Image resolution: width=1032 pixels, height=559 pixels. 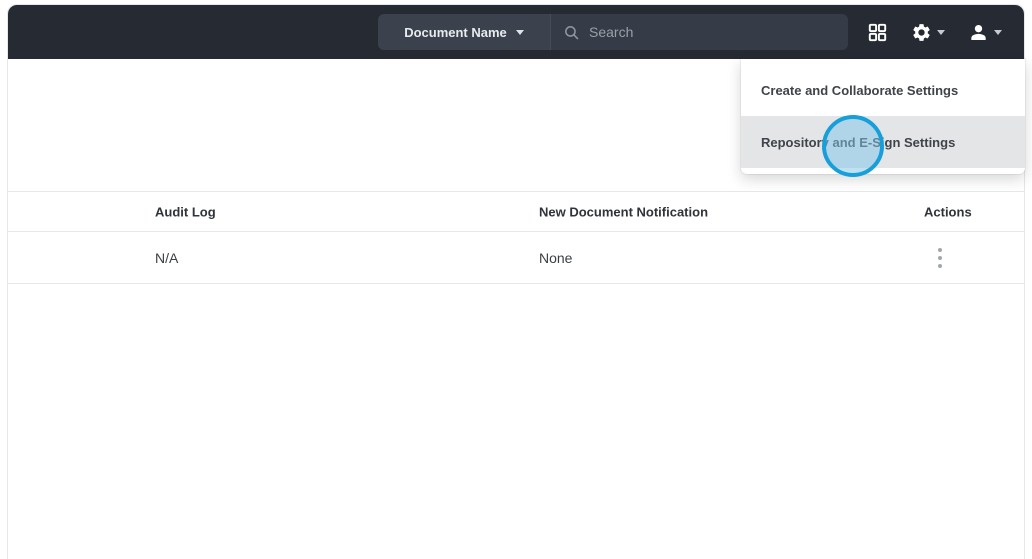 What do you see at coordinates (185, 211) in the screenshot?
I see `column-header-audit-log: Audit Log` at bounding box center [185, 211].